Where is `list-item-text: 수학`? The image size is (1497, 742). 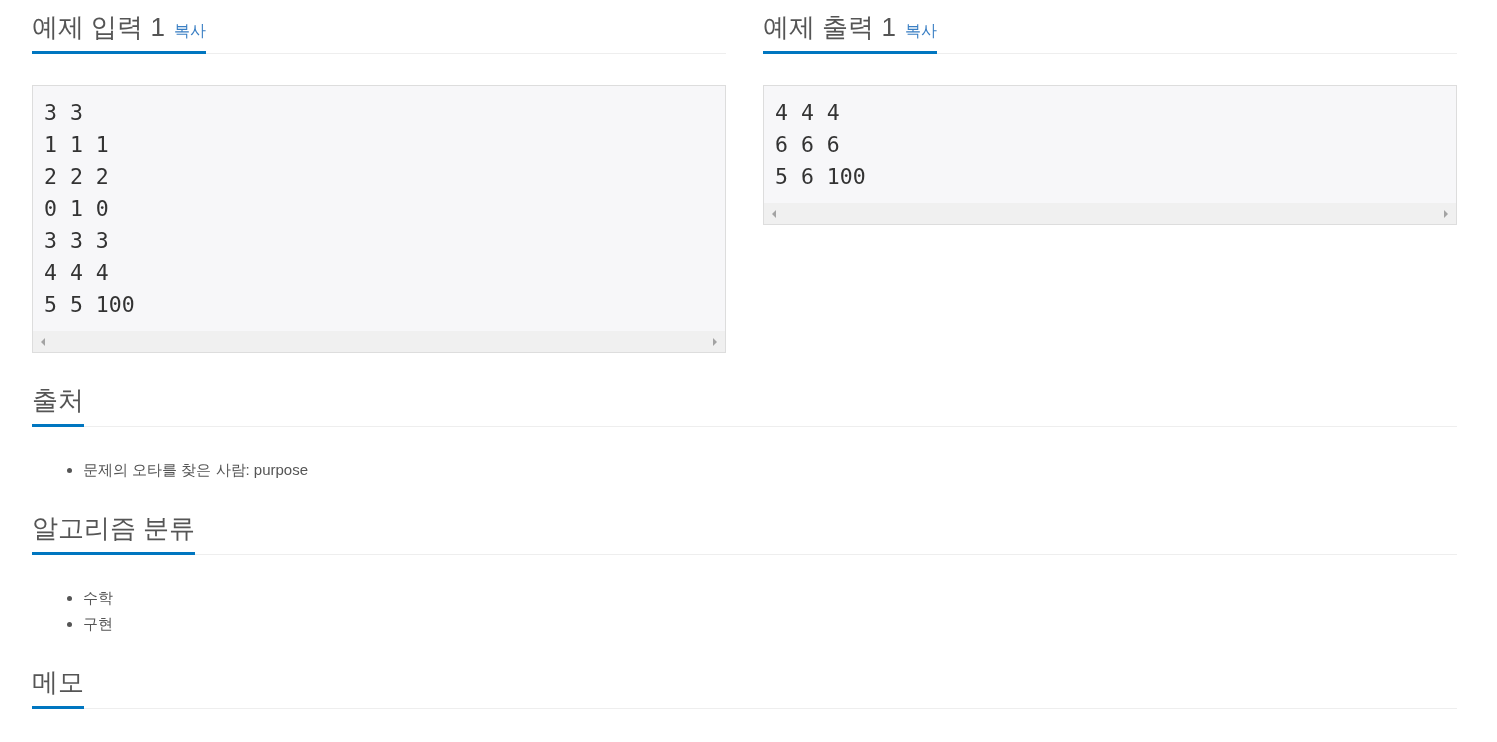
list-item-text: 수학 is located at coordinates (98, 598).